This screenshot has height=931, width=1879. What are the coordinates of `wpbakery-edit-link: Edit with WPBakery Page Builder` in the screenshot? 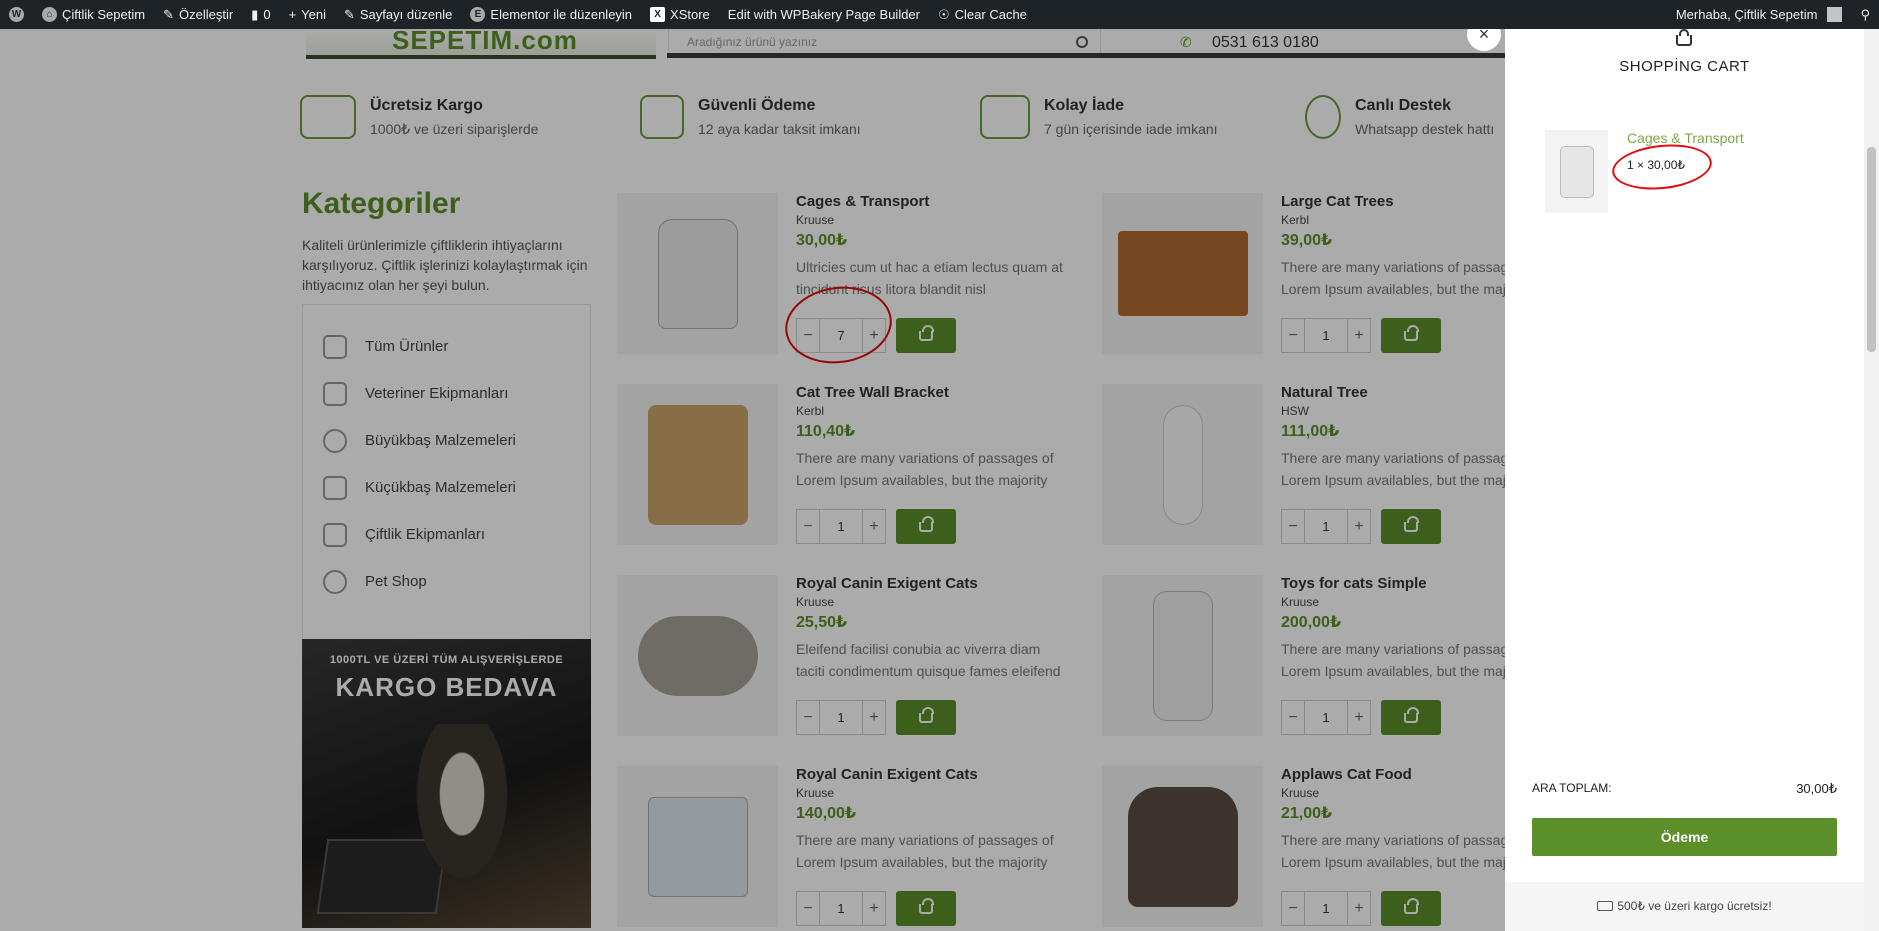 It's located at (824, 14).